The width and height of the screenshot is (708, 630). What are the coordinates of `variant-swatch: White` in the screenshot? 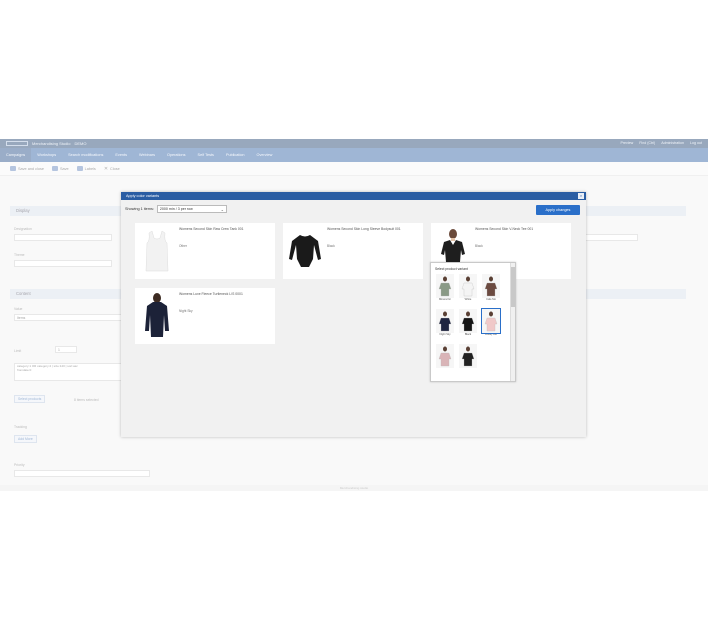 It's located at (468, 289).